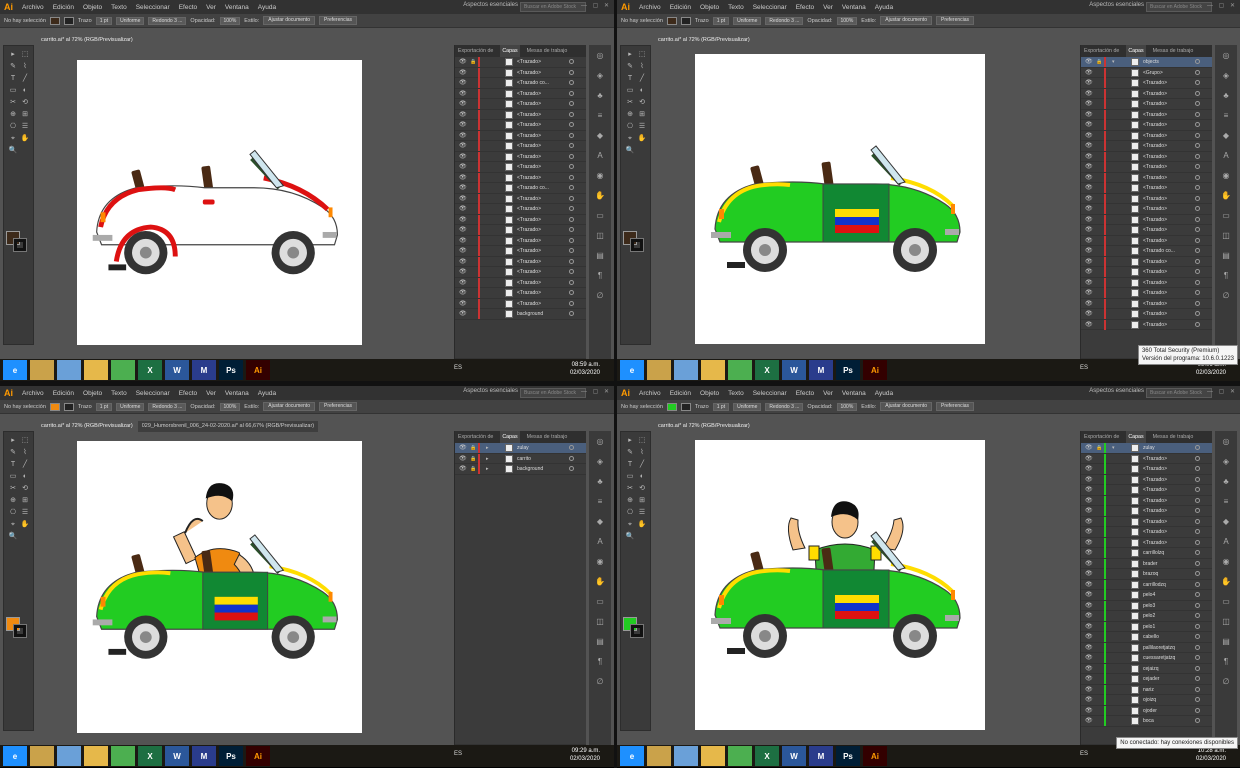  Describe the element at coordinates (258, 756) in the screenshot. I see `ai-app-icon: Ai` at that location.